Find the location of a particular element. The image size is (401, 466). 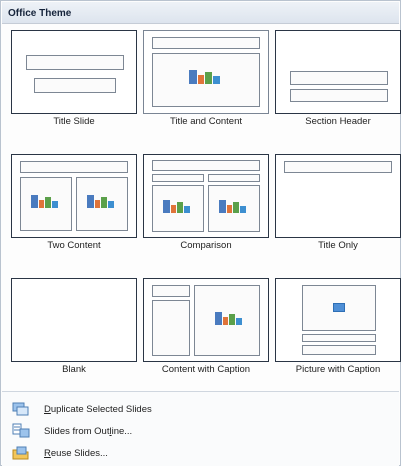

picture-placeholder is located at coordinates (339, 308).